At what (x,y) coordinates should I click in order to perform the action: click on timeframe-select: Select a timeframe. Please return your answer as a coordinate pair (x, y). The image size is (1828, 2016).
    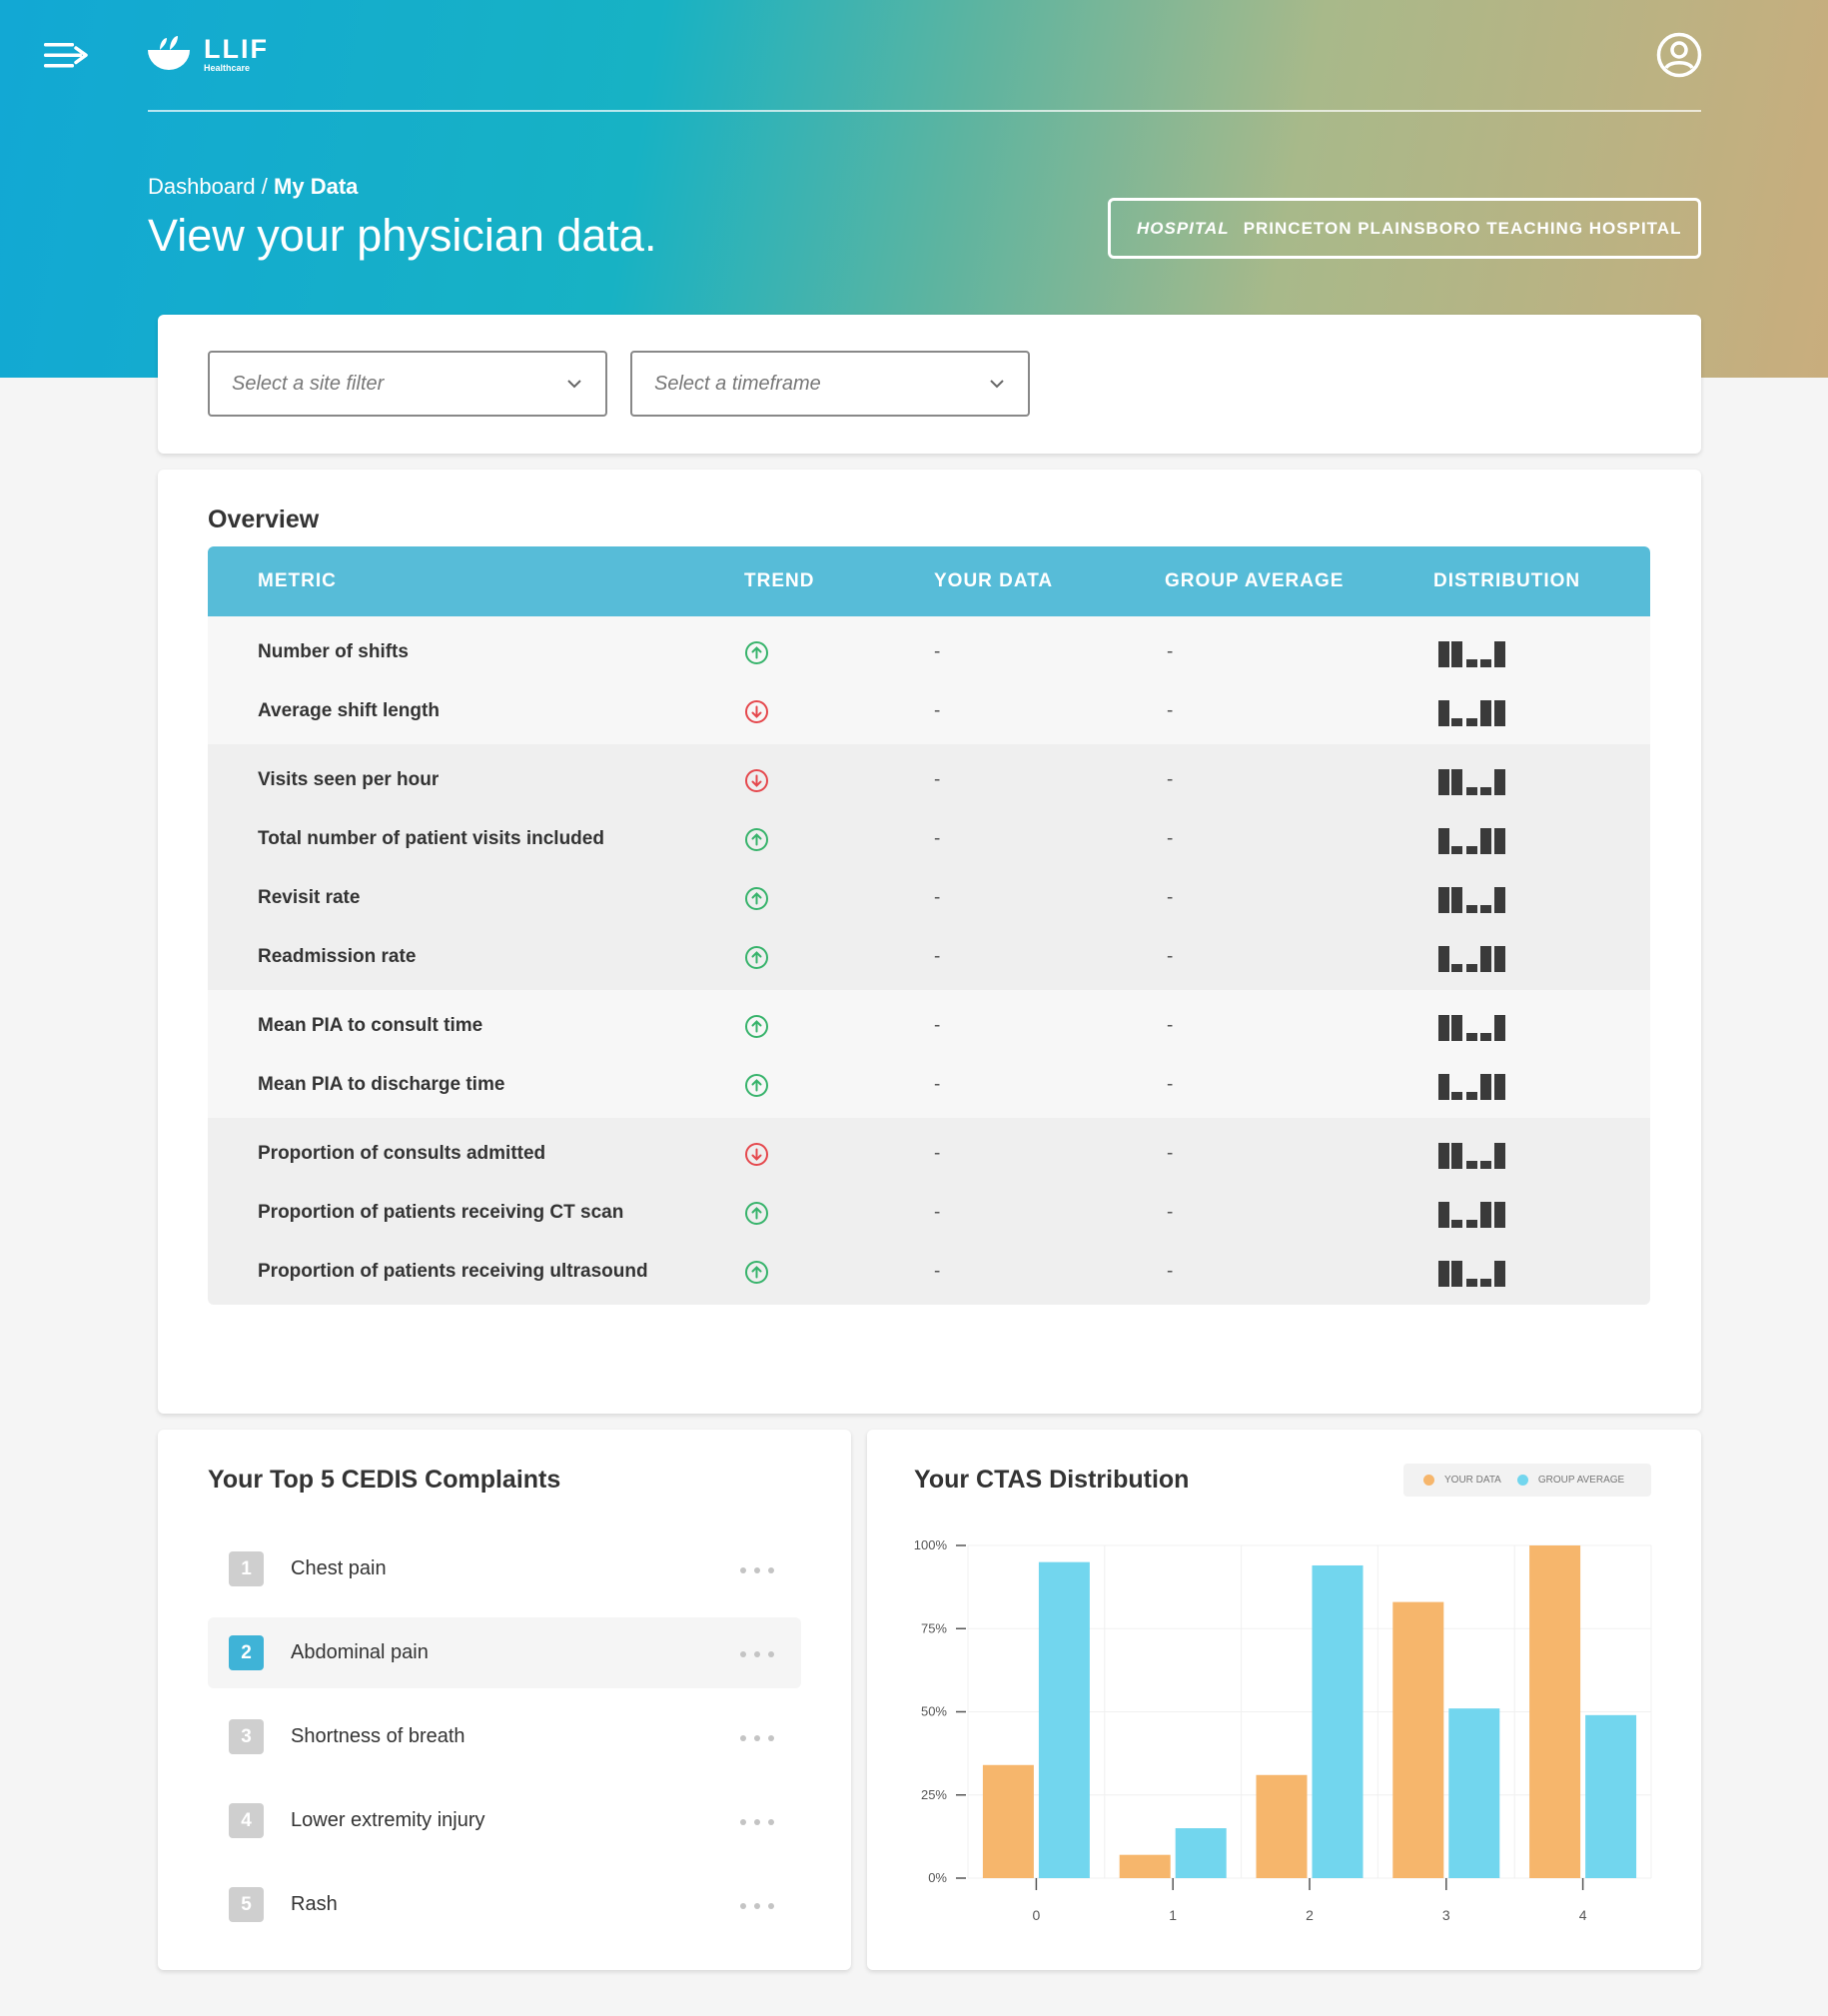
    Looking at the image, I should click on (830, 384).